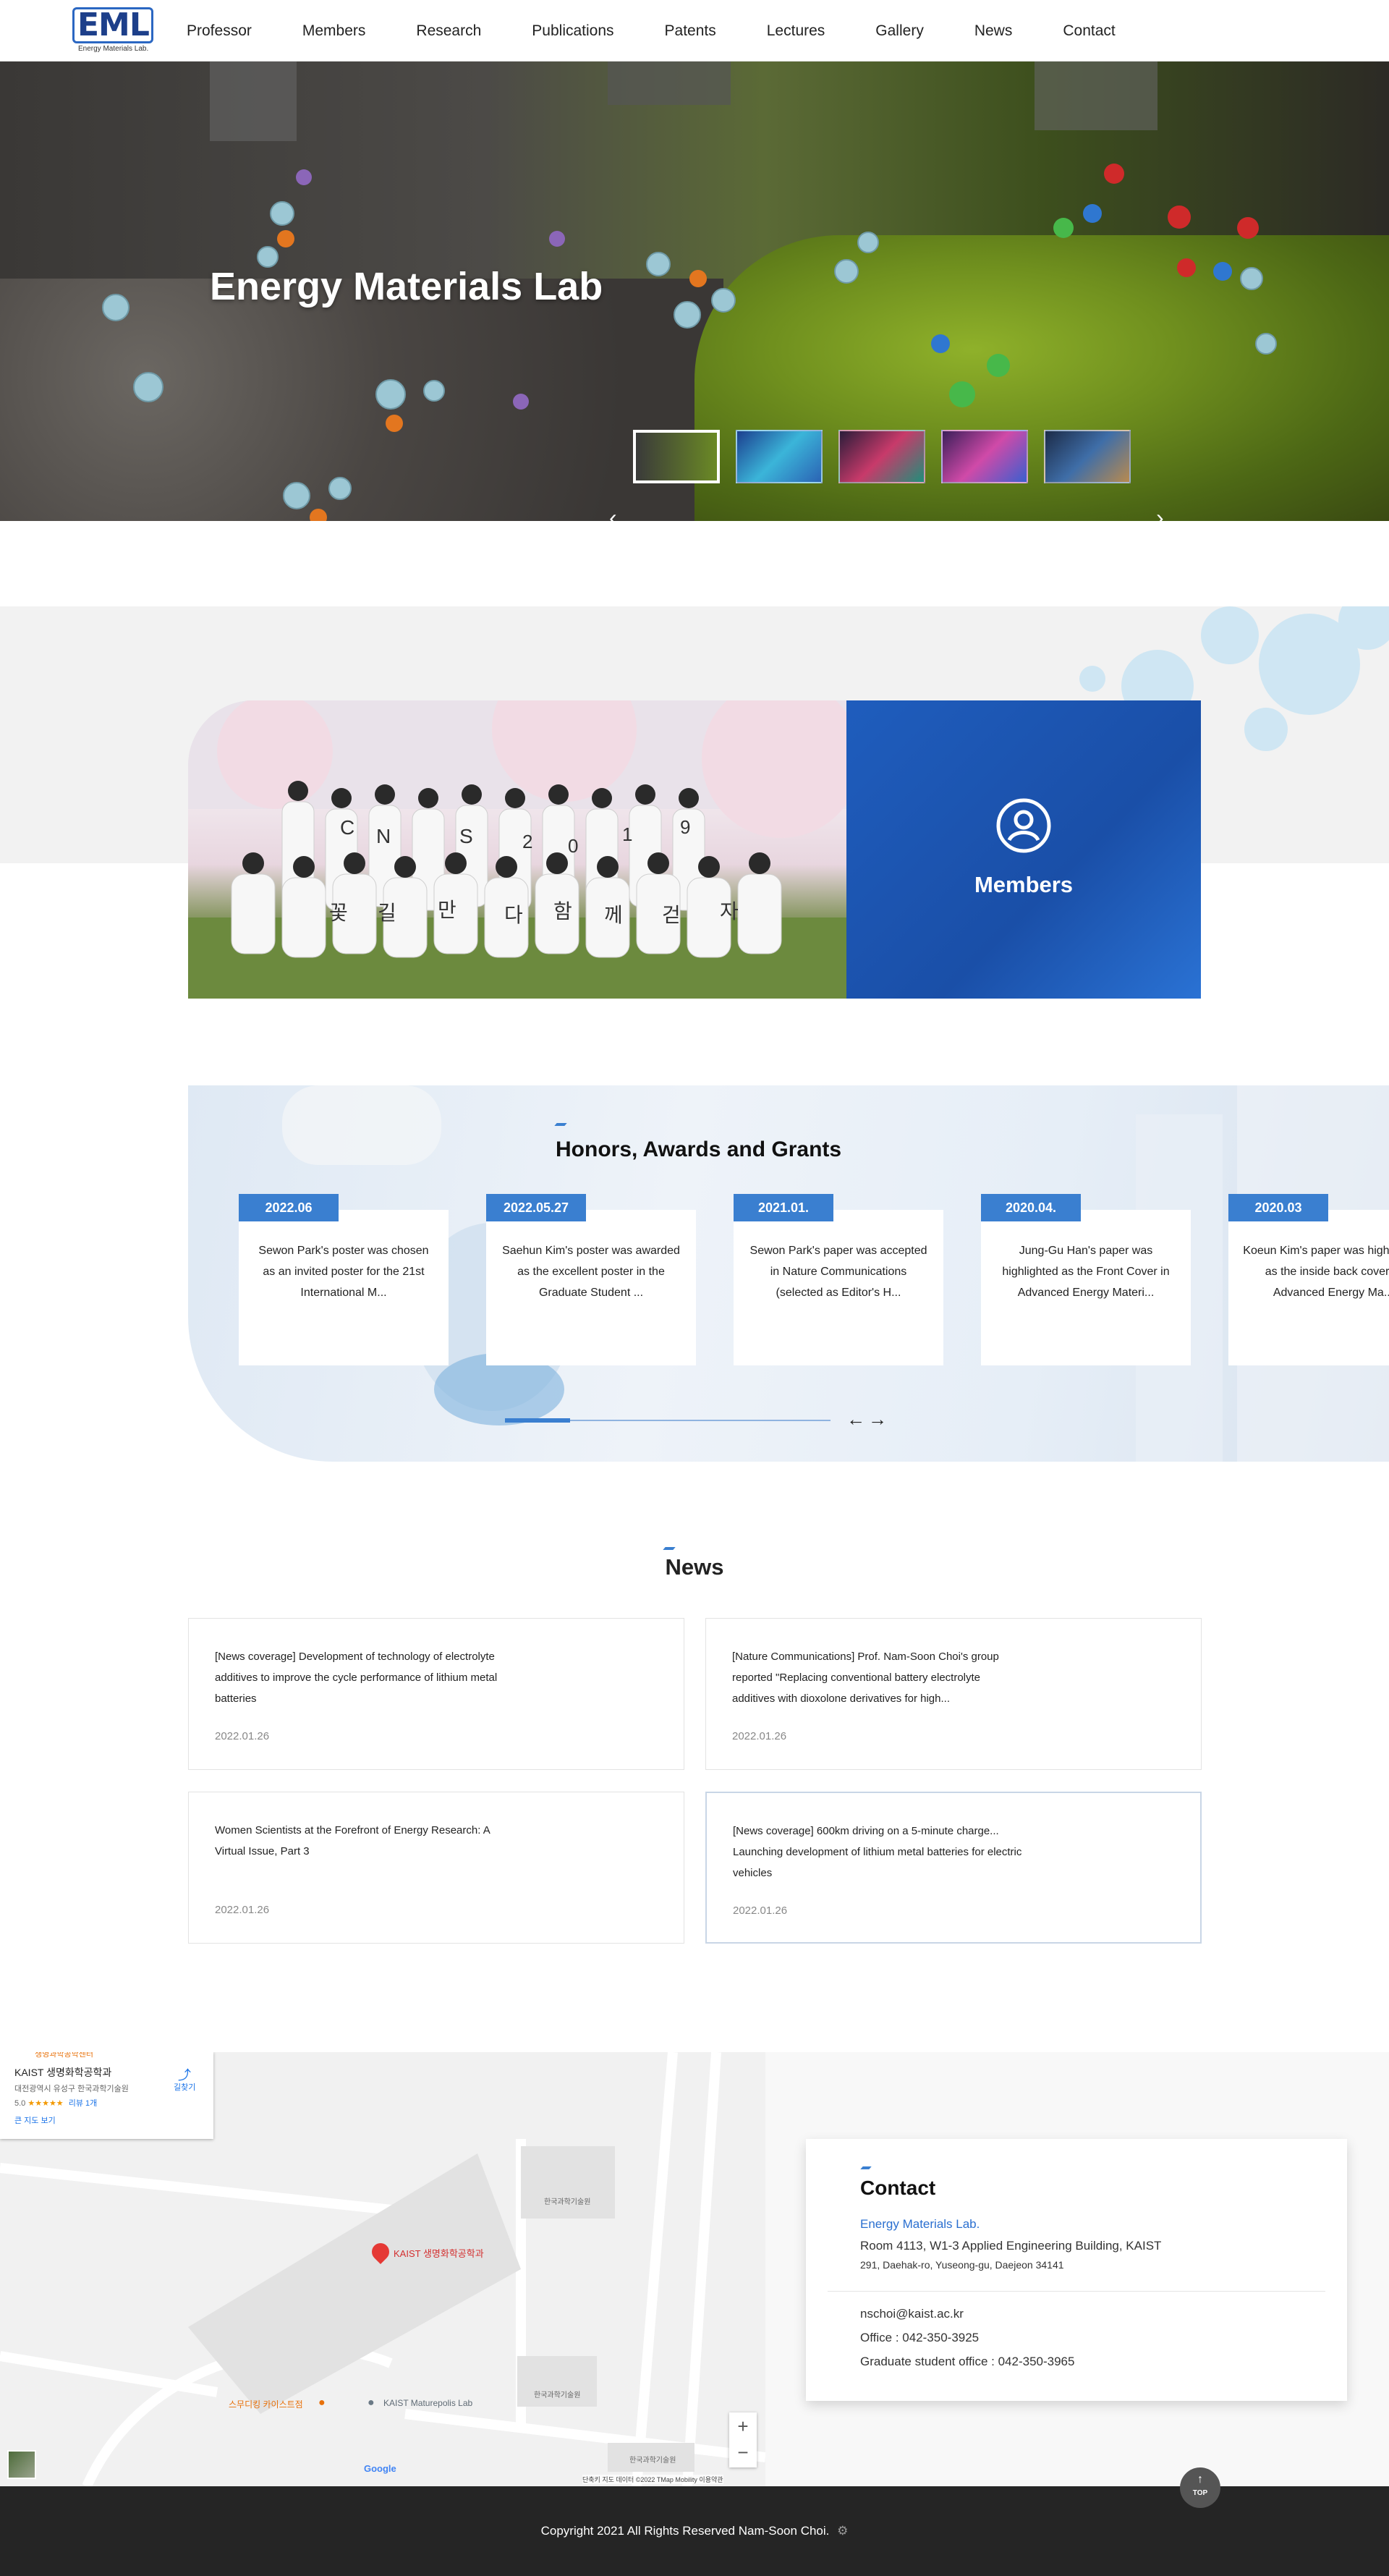  I want to click on google-logo: Google, so click(380, 2468).